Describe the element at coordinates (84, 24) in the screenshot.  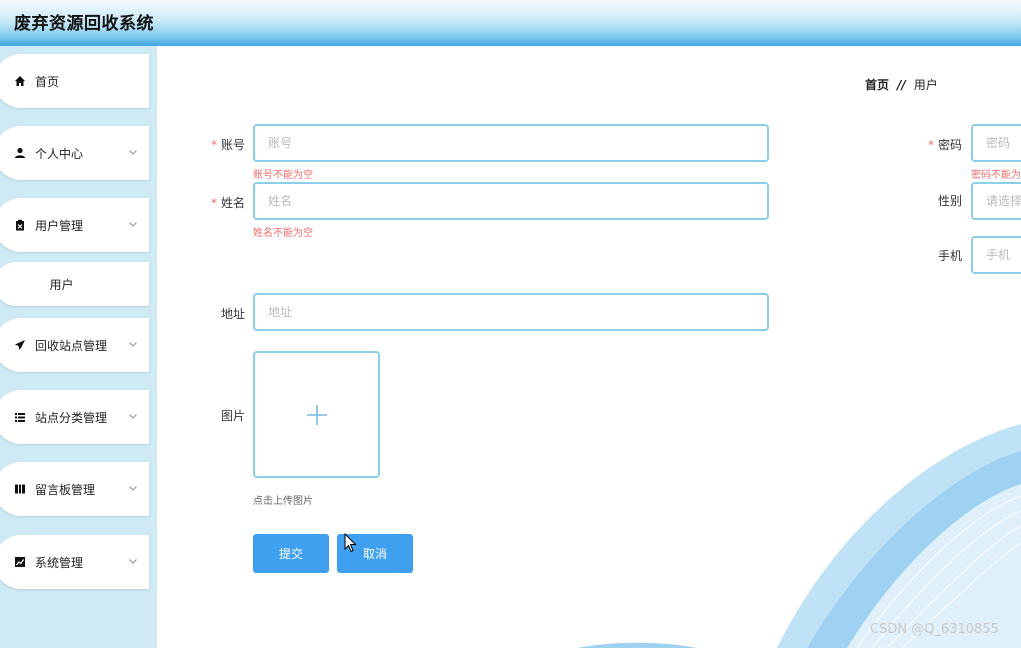
I see `app-title: 废弃资源回收系统` at that location.